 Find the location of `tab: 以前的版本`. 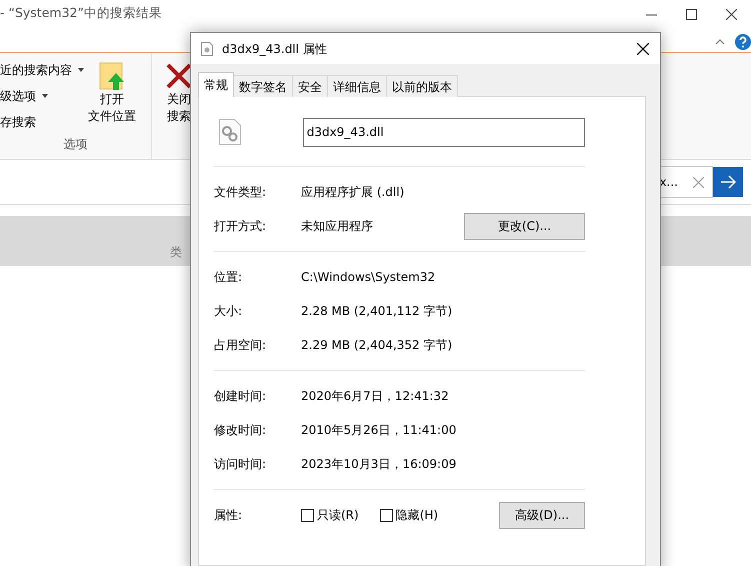

tab: 以前的版本 is located at coordinates (422, 86).